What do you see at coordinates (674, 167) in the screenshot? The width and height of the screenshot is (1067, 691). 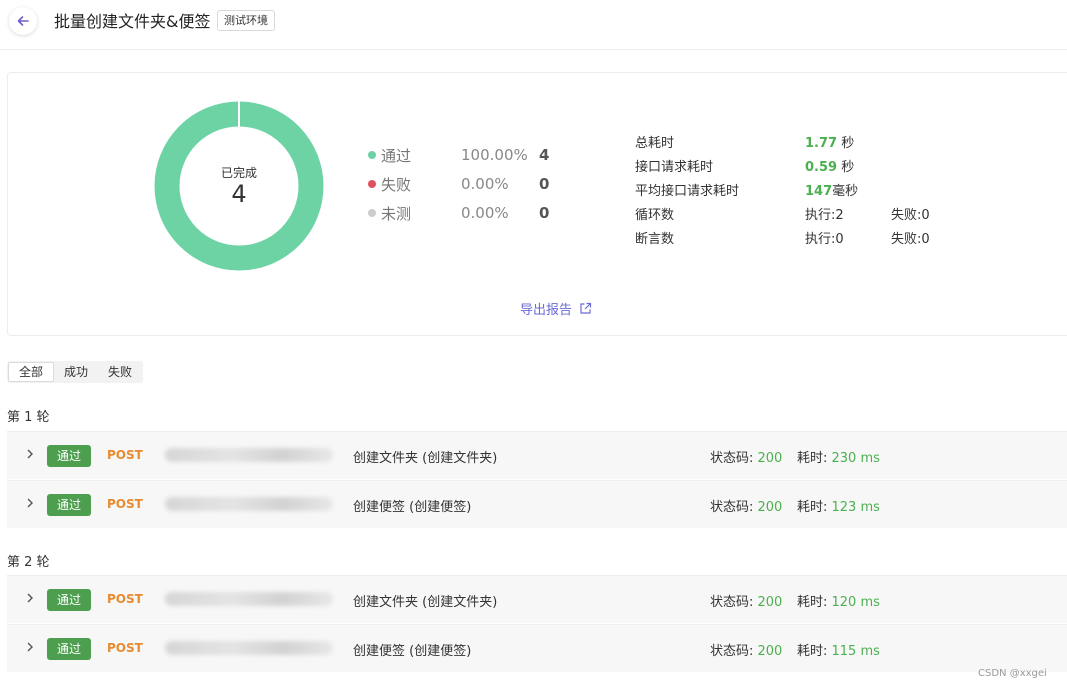 I see `stat-label: 接口请求耗时` at bounding box center [674, 167].